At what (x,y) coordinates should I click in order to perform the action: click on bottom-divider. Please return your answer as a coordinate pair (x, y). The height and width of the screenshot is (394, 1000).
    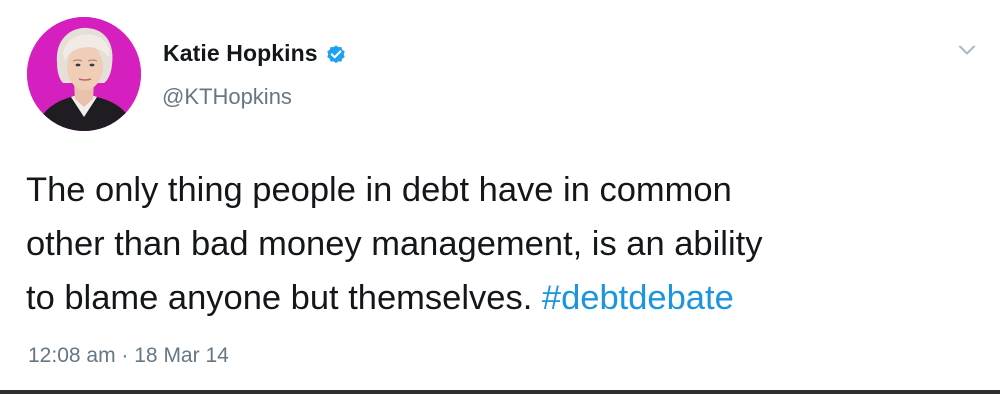
    Looking at the image, I should click on (500, 392).